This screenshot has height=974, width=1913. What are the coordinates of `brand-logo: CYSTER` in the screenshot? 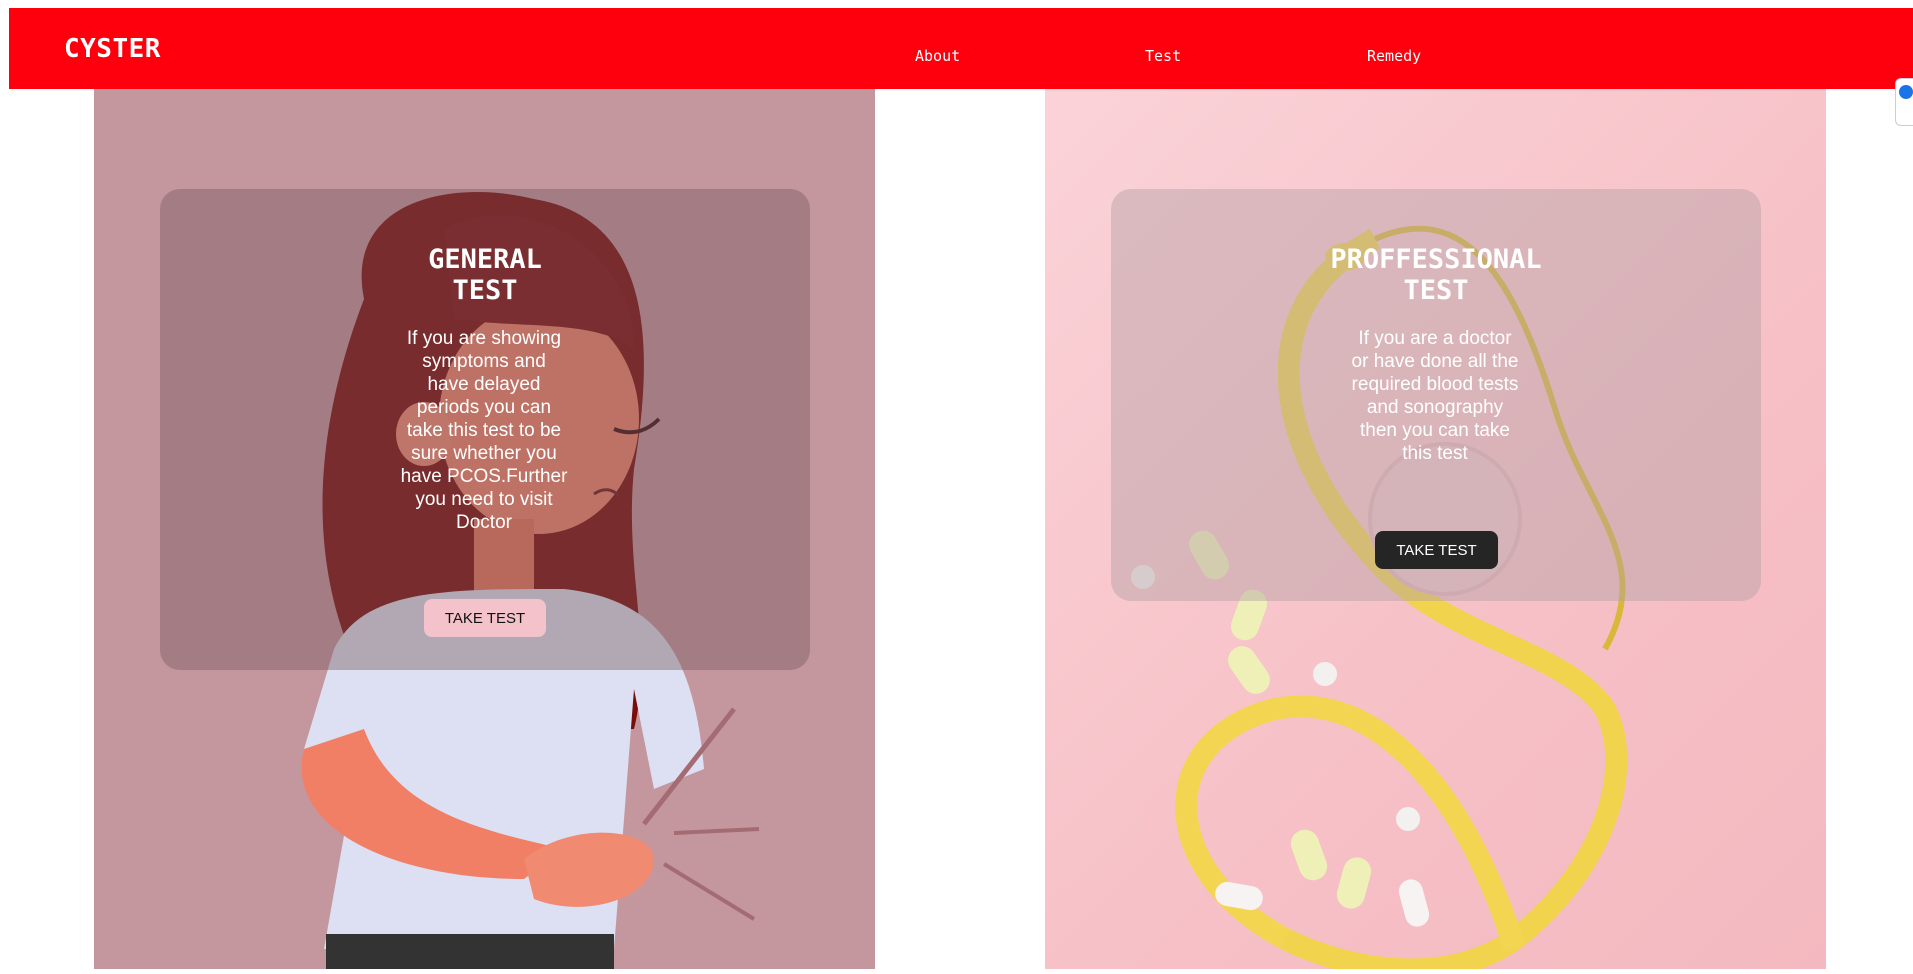 It's located at (112, 49).